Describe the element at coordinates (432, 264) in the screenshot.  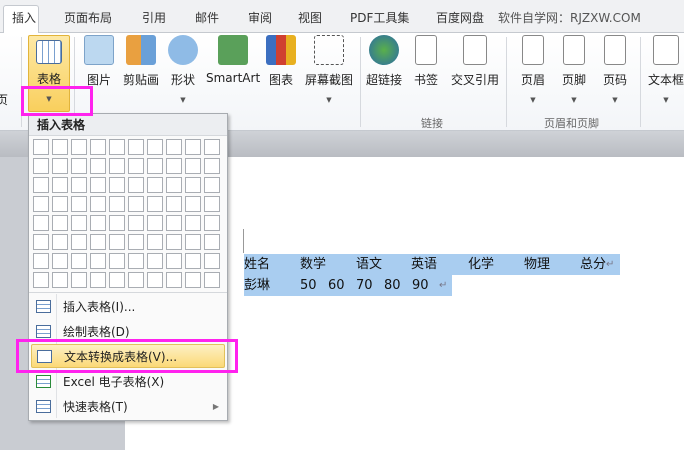
I see `selected-row-1: 姓名 数学 语文 英语 化学 物理 总分 ↵` at that location.